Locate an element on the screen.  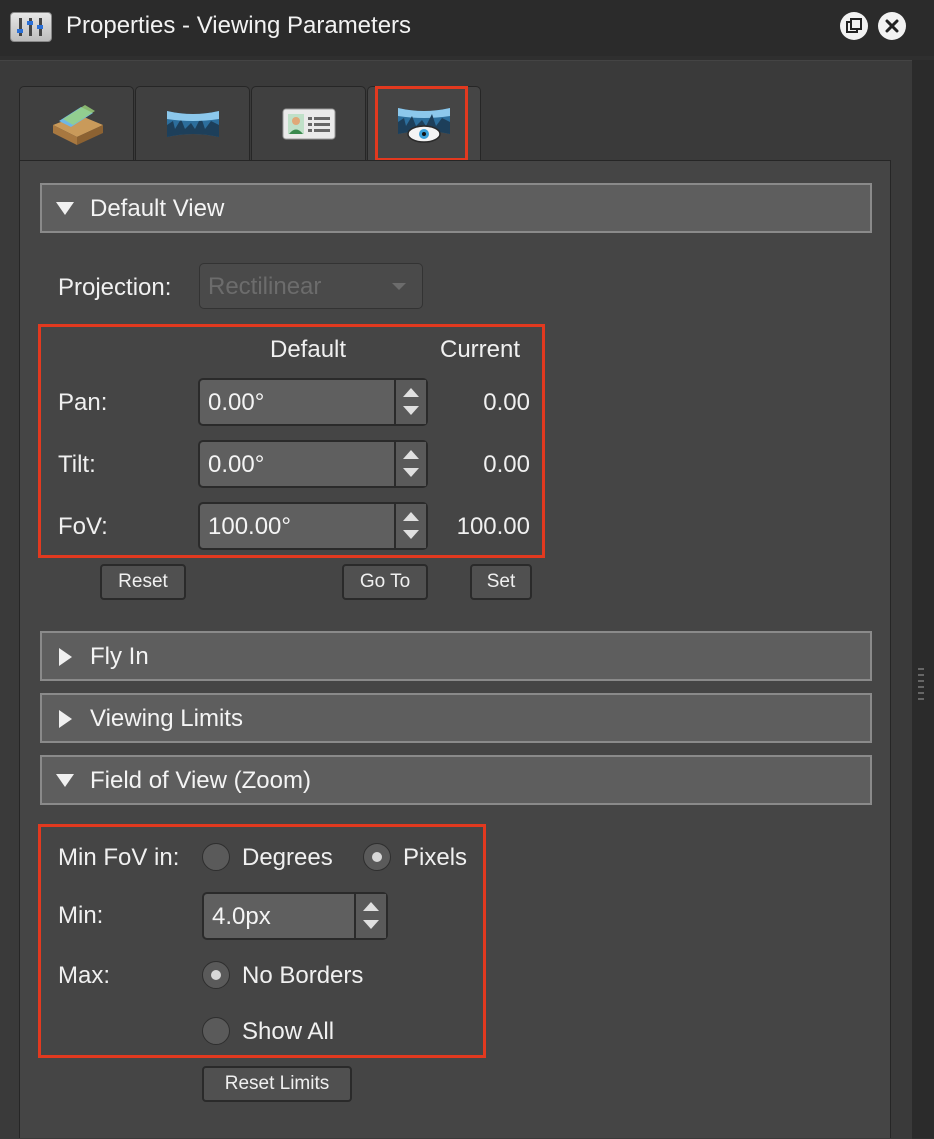
degrees-label: Degrees is located at coordinates (287, 858).